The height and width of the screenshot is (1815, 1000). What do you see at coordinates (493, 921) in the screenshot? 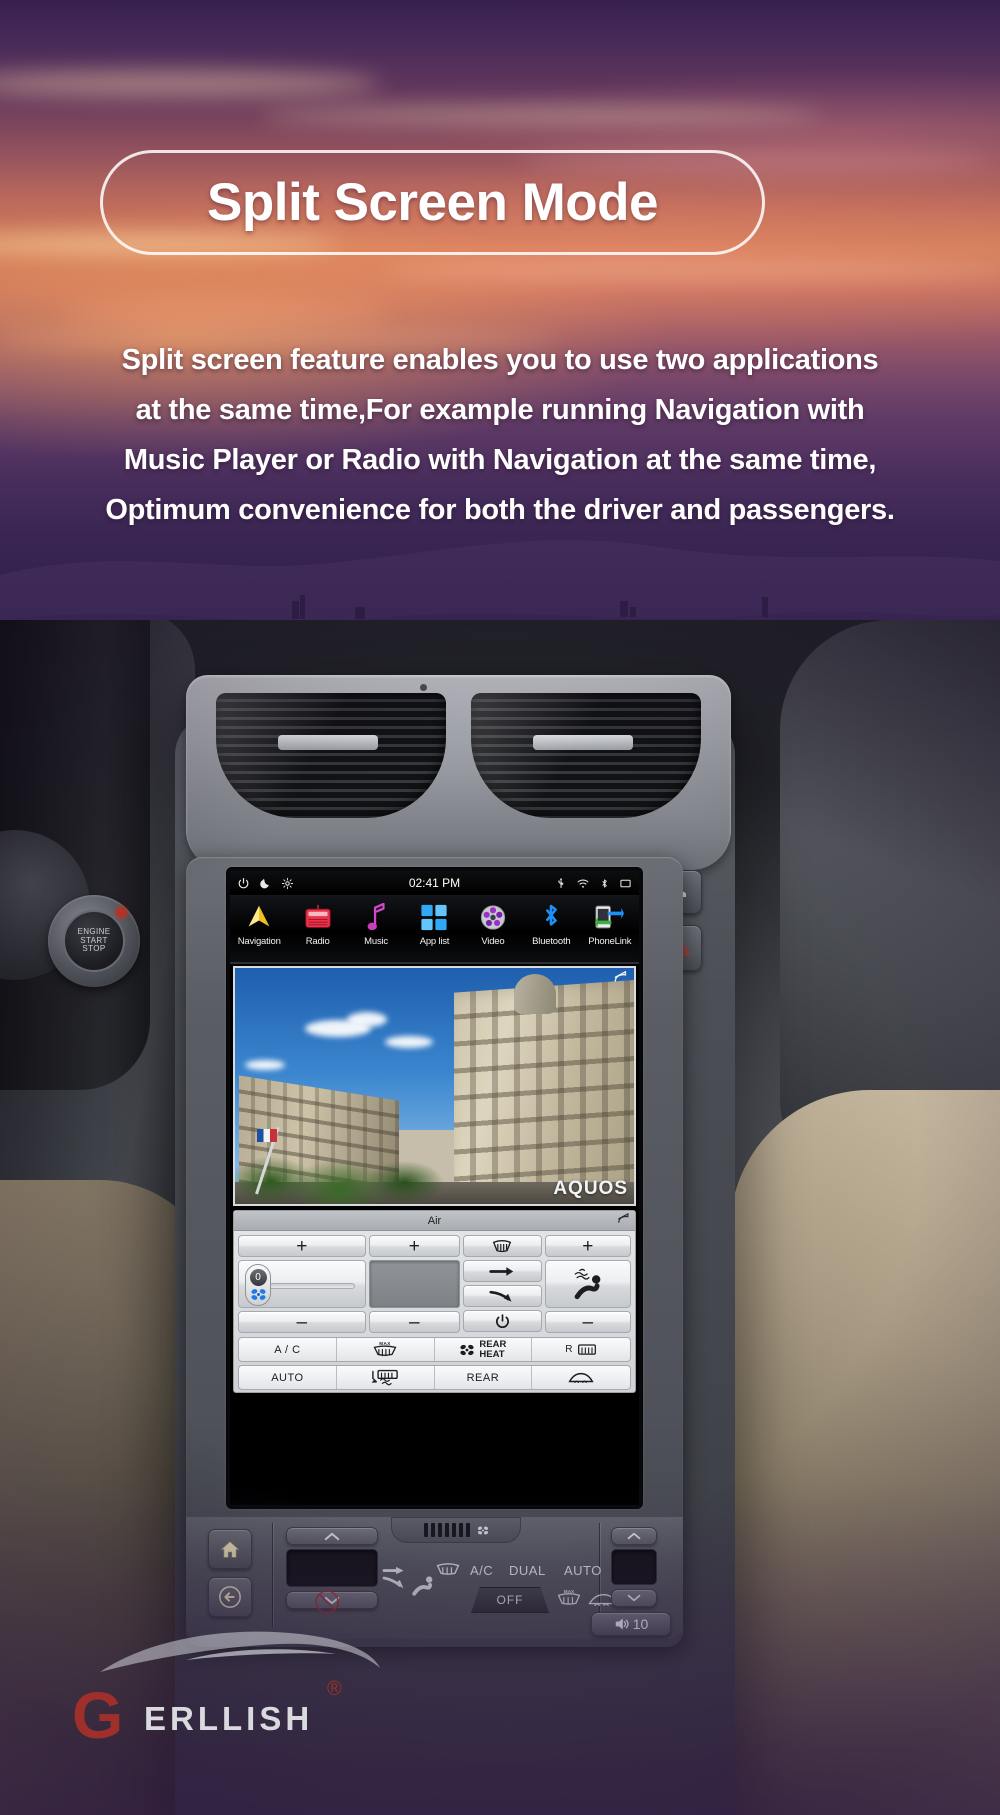
I see `app-video: Video` at bounding box center [493, 921].